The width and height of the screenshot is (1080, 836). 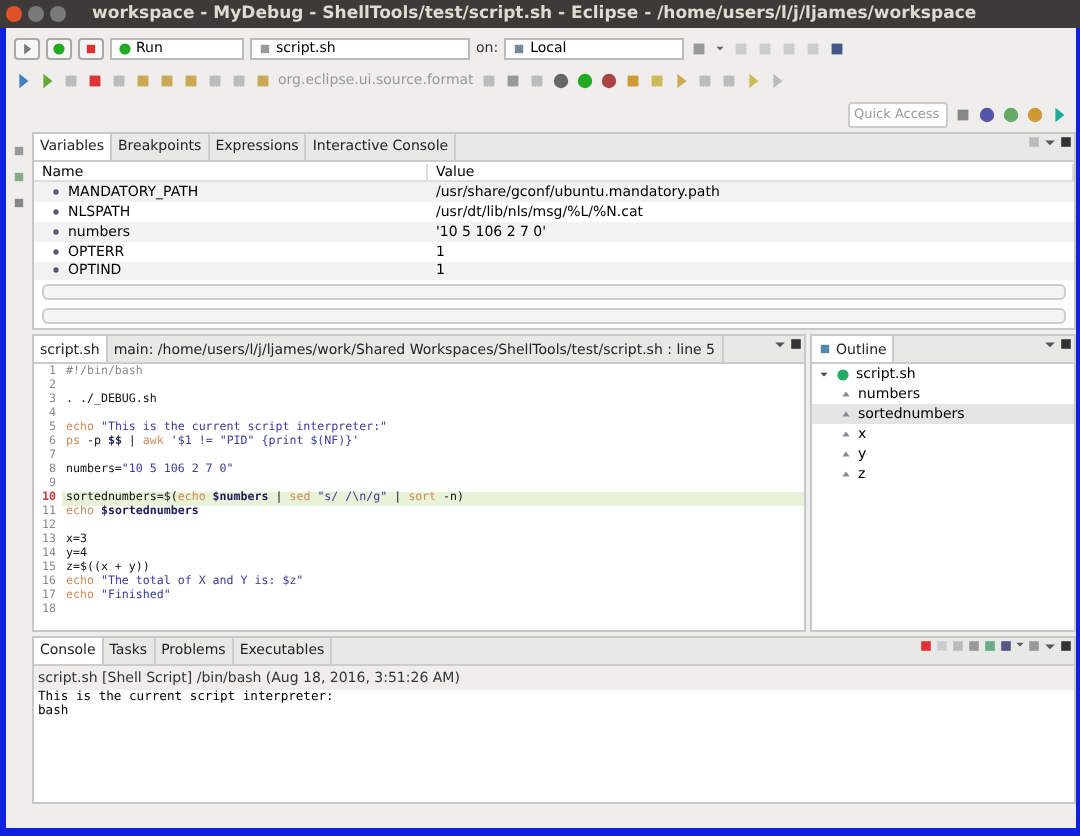 I want to click on close-button, so click(x=14, y=14).